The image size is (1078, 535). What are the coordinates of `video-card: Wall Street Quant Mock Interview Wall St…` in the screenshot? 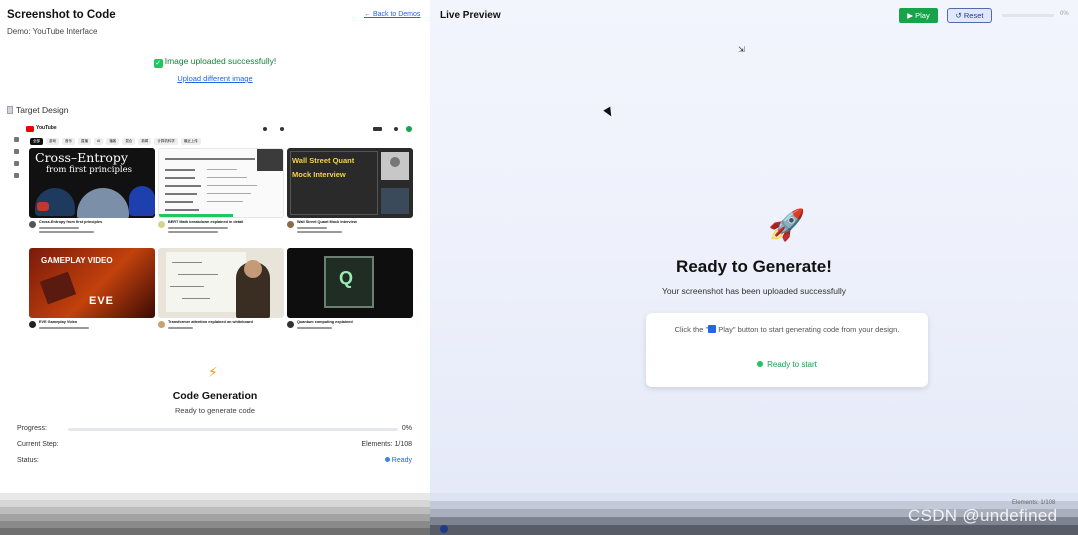 It's located at (350, 194).